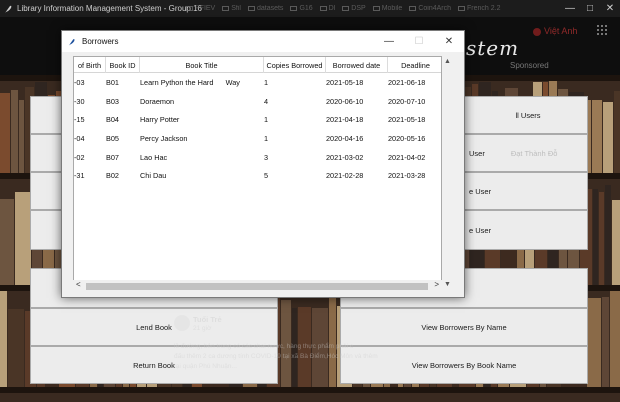  I want to click on cell-copies: 4, so click(266, 101).